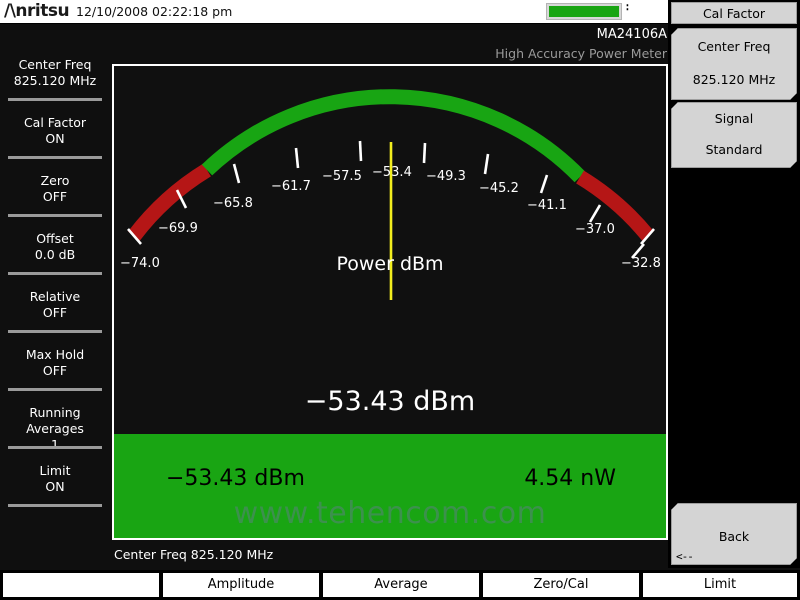  I want to click on bottom-menu-bar: Amplitude Average Zero/Cal Limit, so click(400, 585).